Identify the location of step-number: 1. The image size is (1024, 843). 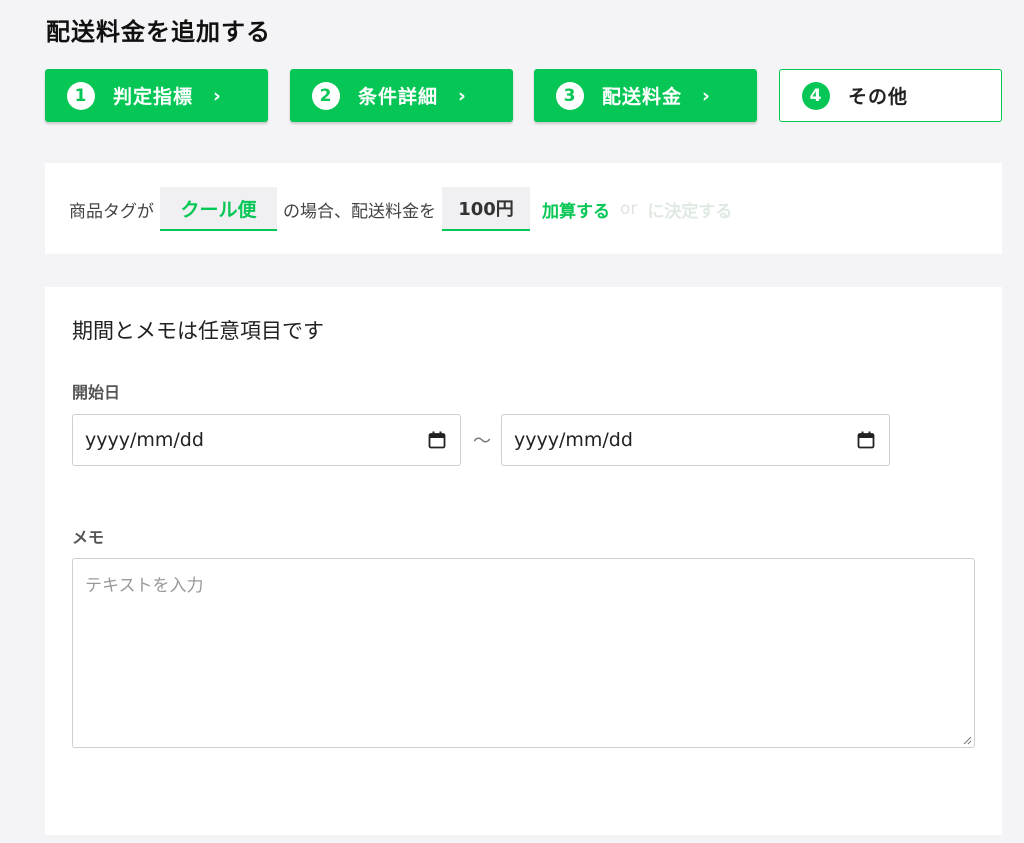
(81, 95).